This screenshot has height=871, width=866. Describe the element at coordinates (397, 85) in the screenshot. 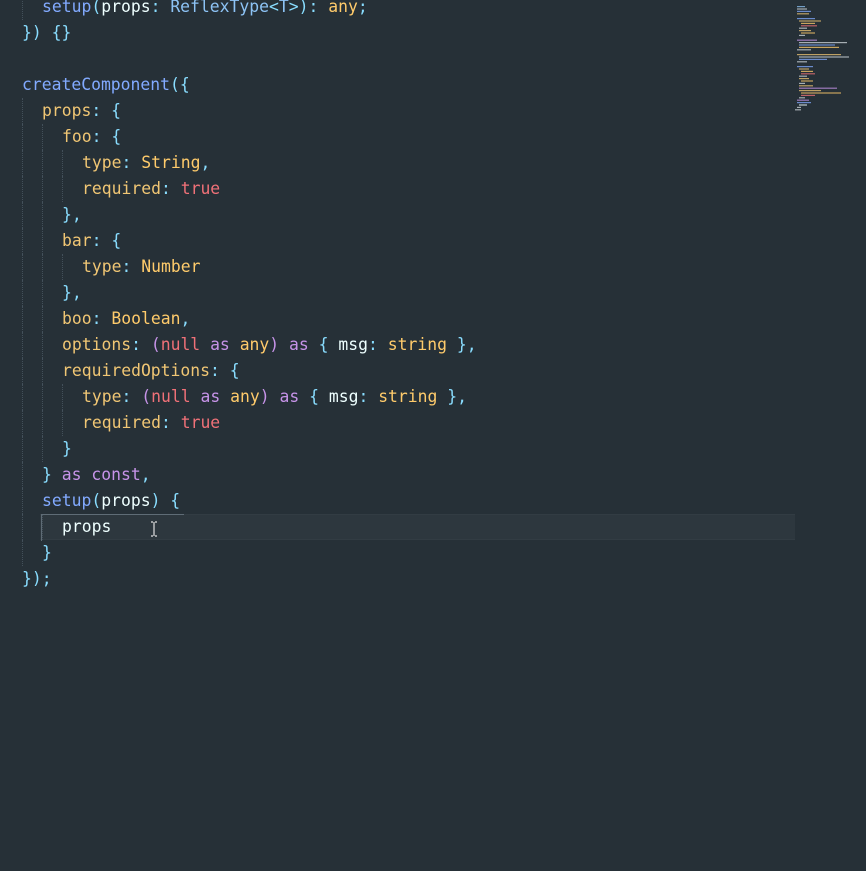

I see `code-line: createComponent({` at that location.